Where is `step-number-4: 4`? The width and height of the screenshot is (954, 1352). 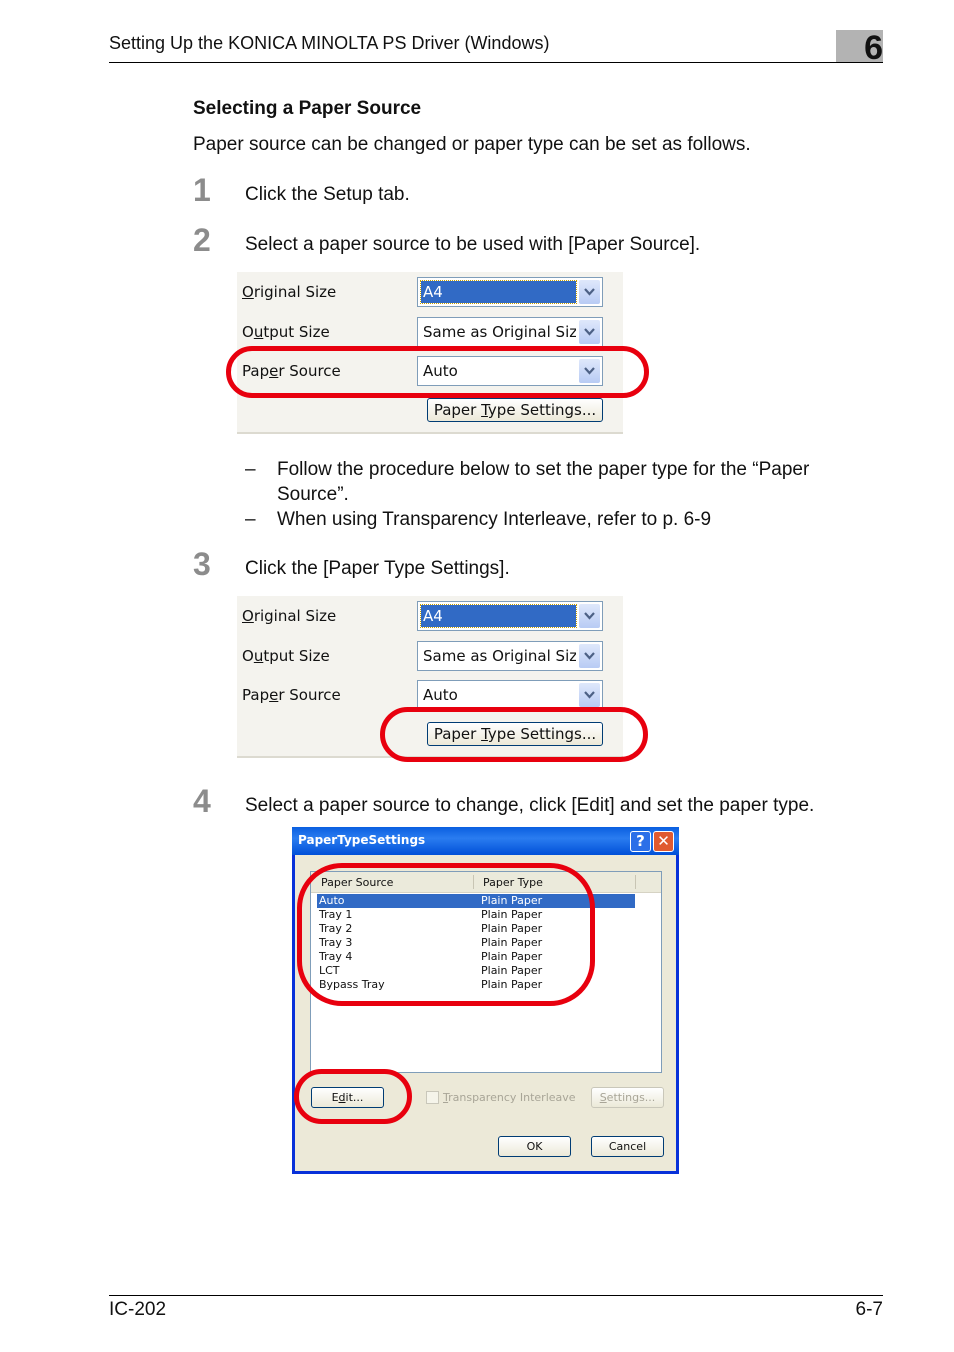 step-number-4: 4 is located at coordinates (202, 801).